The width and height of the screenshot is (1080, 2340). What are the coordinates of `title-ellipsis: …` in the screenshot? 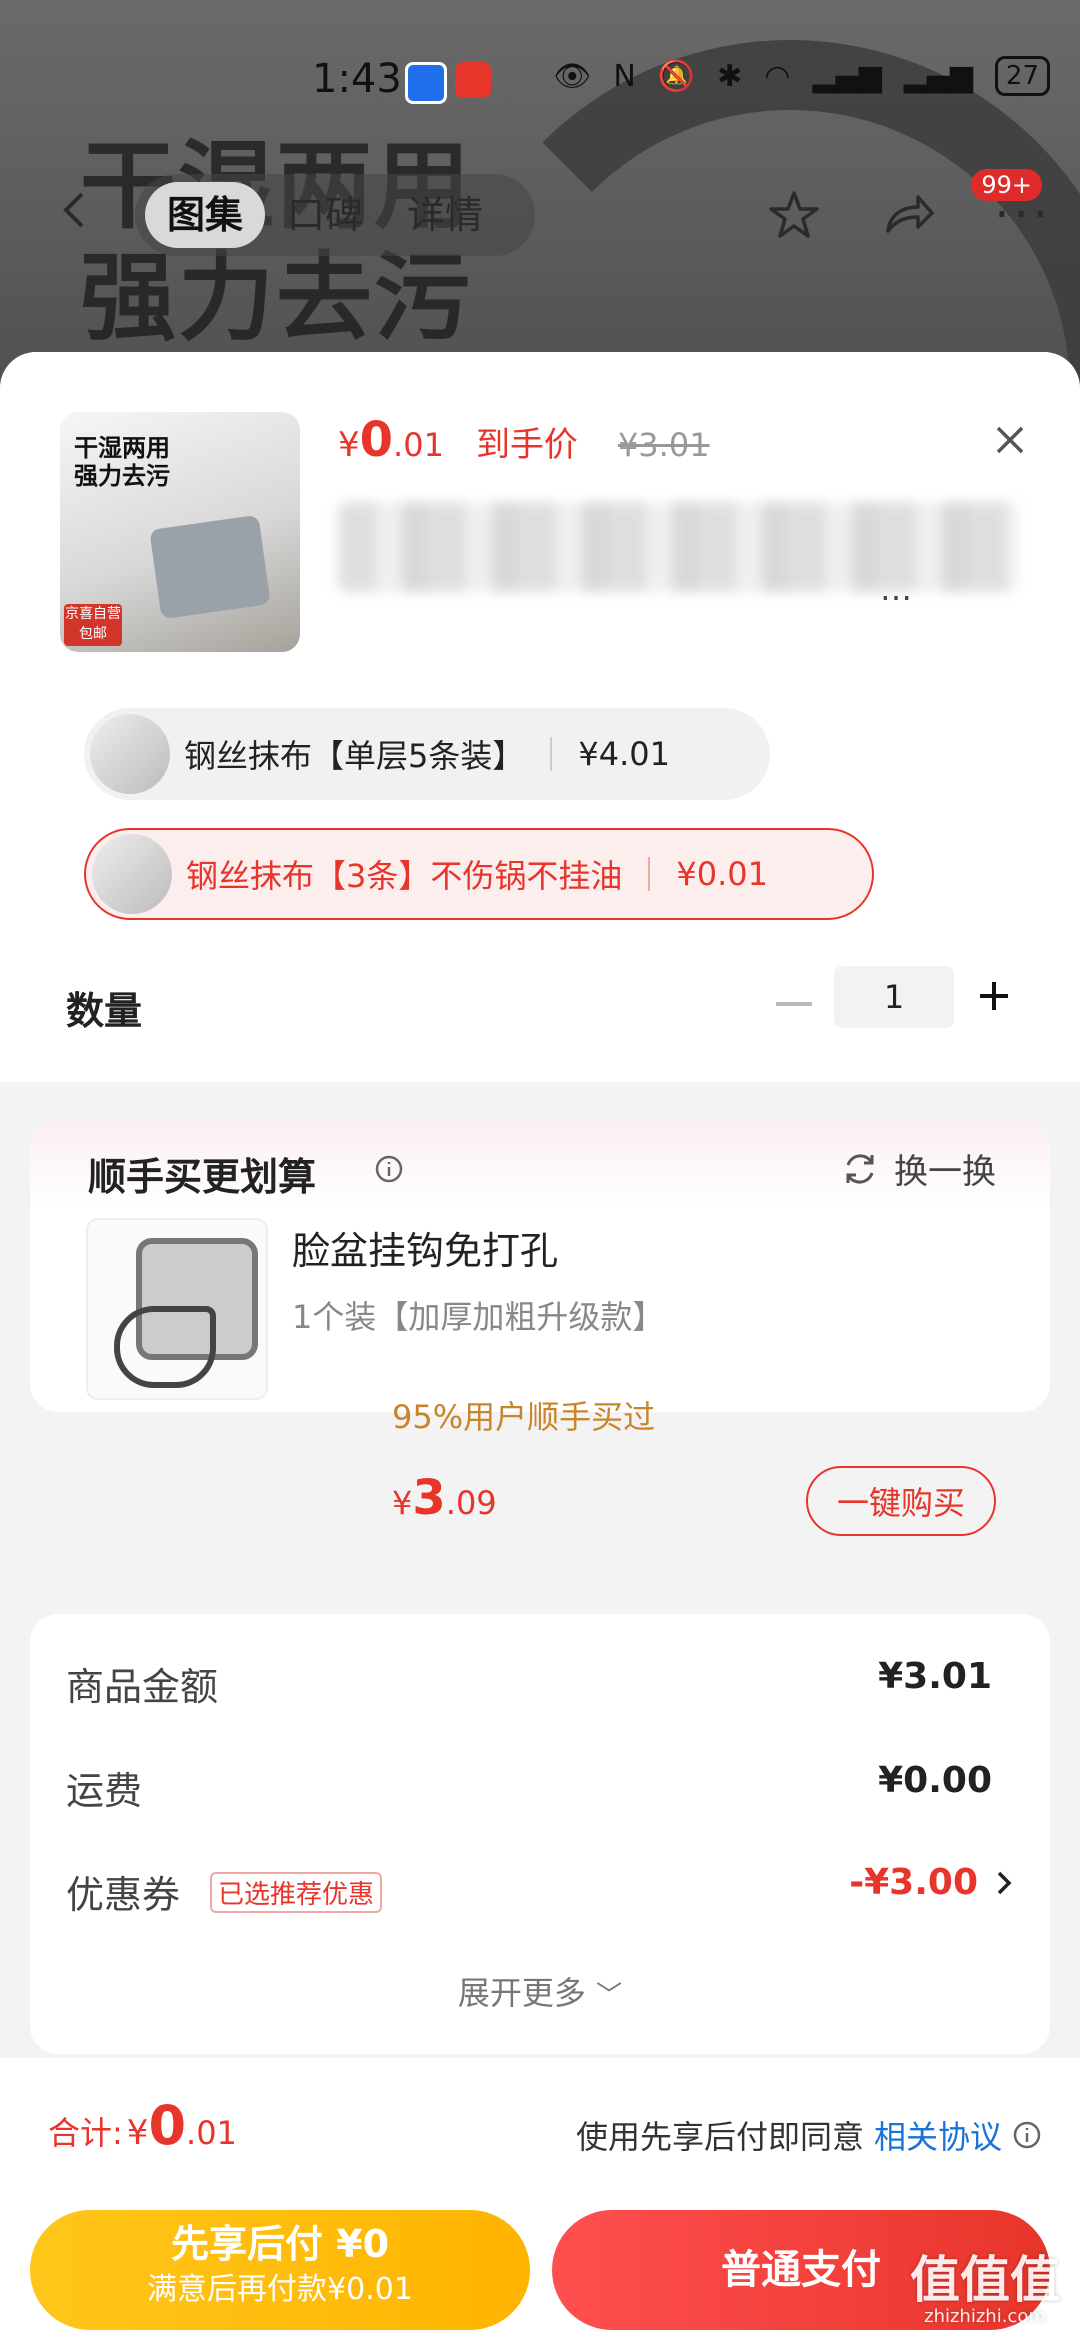 It's located at (896, 589).